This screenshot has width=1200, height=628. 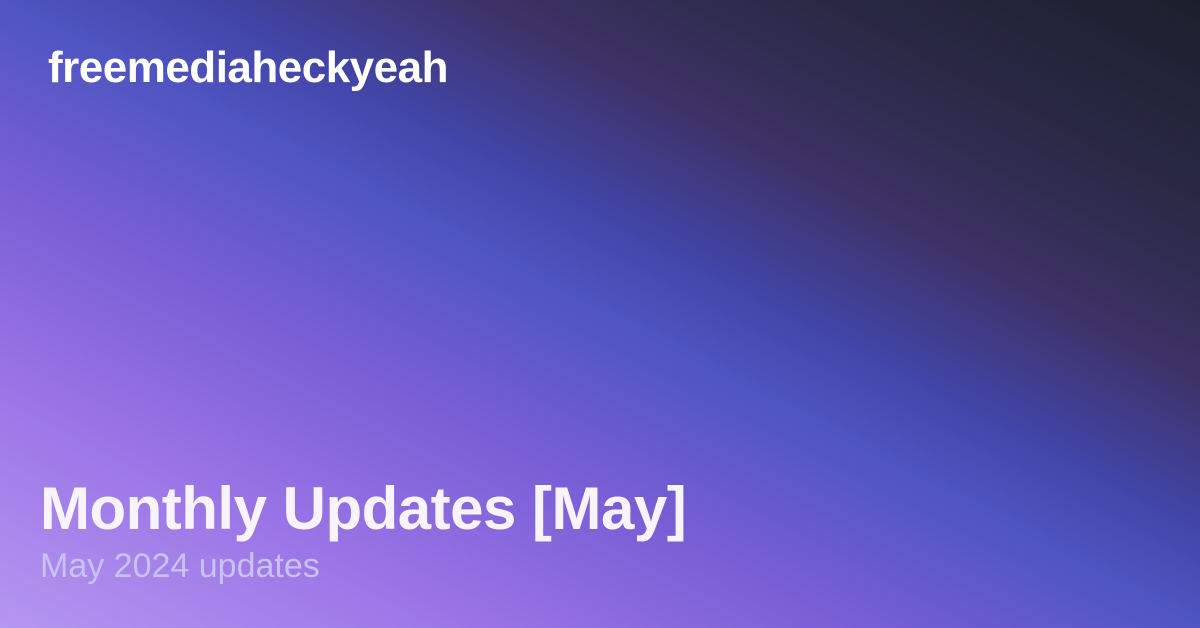 What do you see at coordinates (180, 566) in the screenshot?
I see `post-subtitle: May 2024 updates` at bounding box center [180, 566].